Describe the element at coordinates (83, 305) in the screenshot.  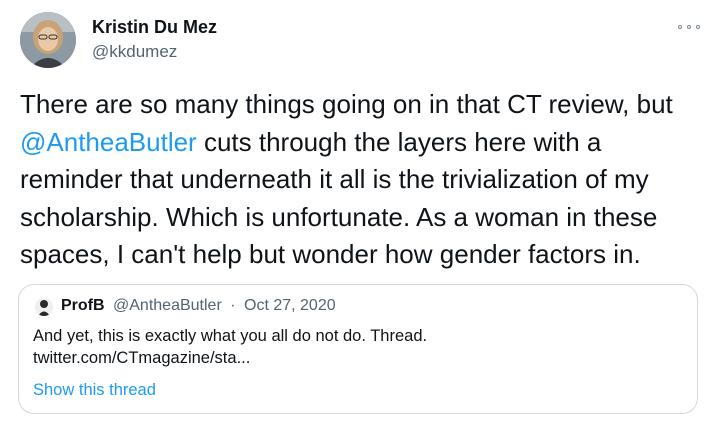
I see `quoted-author-name: ProfB` at that location.